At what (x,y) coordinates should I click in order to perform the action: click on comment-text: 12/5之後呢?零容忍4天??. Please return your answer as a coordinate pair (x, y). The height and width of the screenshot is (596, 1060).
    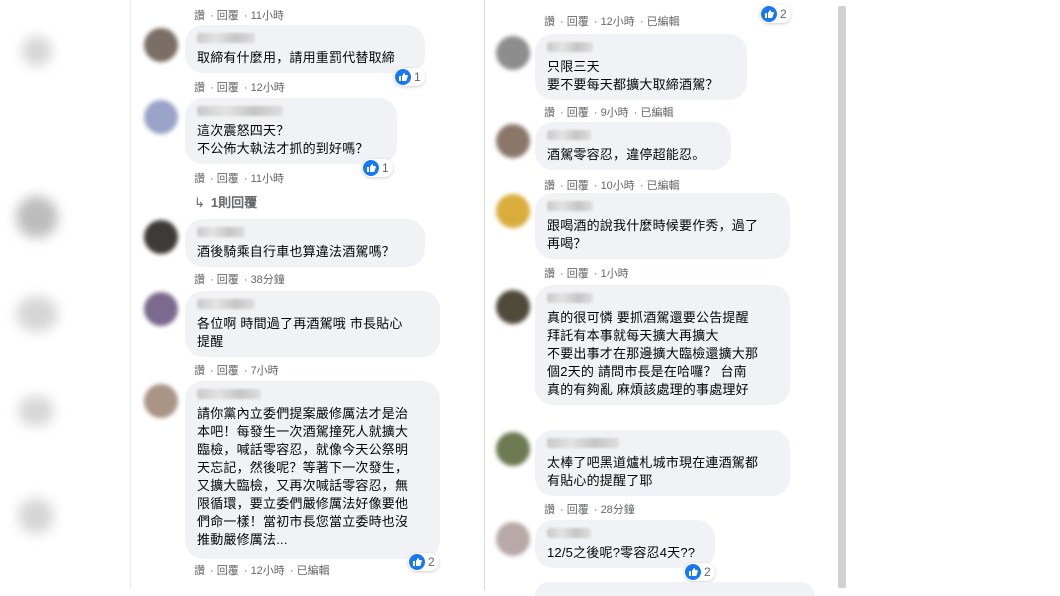
    Looking at the image, I should click on (621, 552).